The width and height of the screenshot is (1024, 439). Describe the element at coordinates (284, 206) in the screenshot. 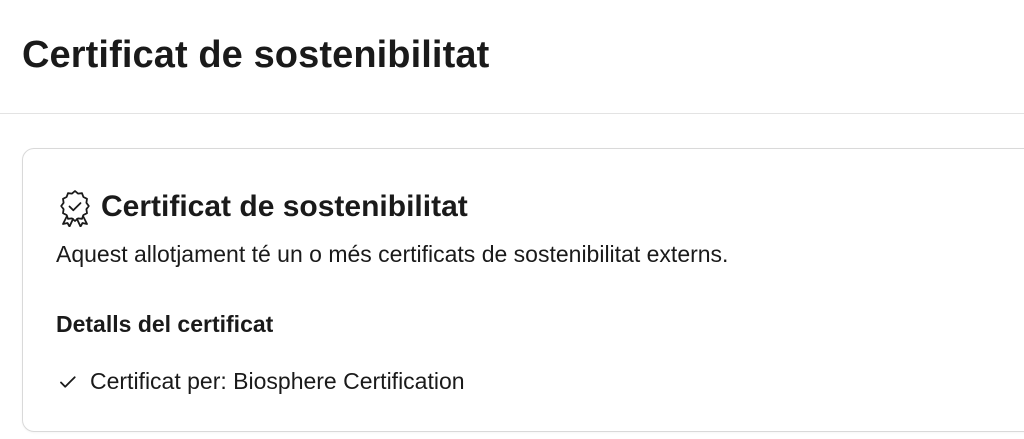

I see `card-title: Certificat de sostenibilitat` at that location.